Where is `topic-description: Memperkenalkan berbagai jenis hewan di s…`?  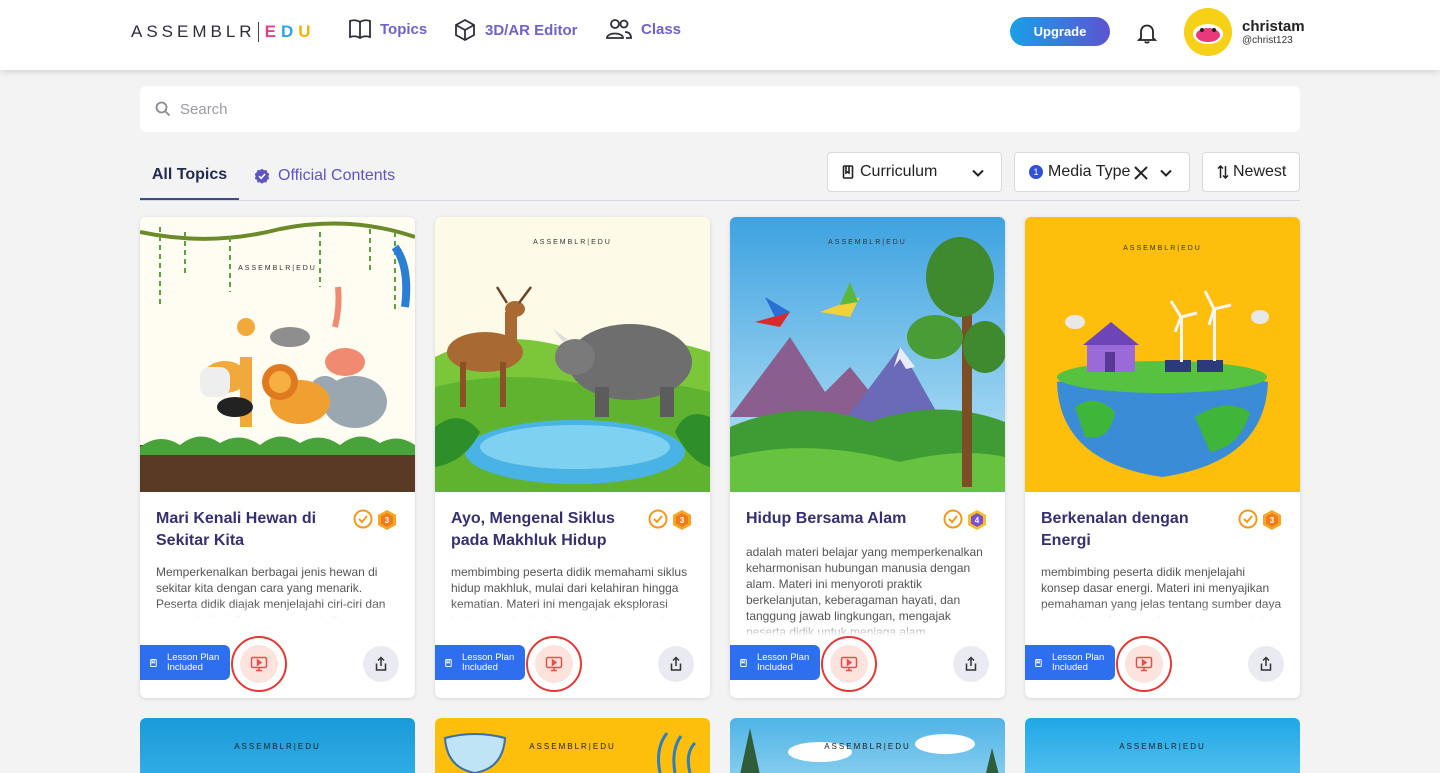
topic-description: Memperkenalkan berbagai jenis hewan di s… is located at coordinates (278, 591).